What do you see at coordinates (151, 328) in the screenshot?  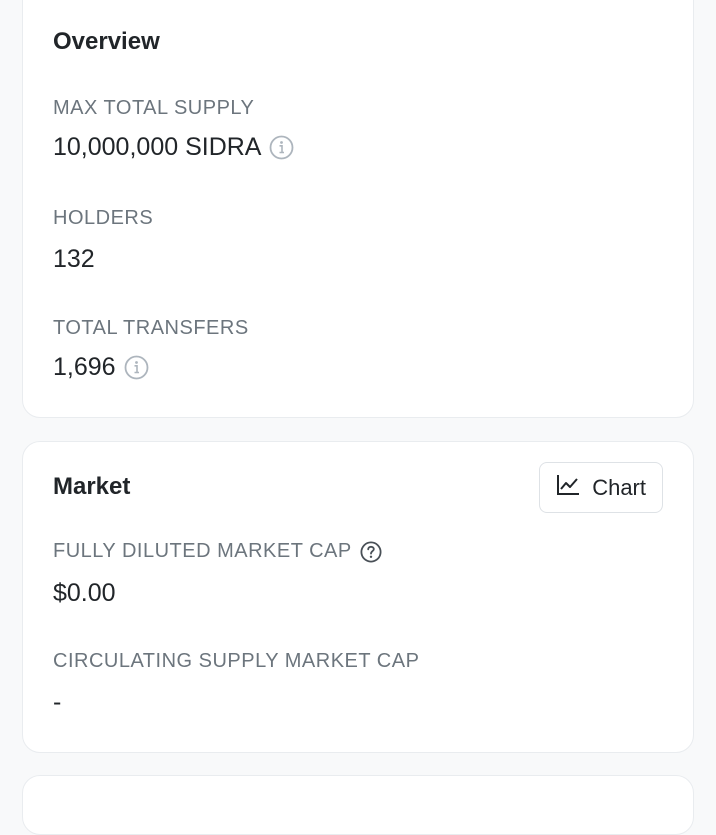 I see `transfers-label: TOTAL TRANSFERS` at bounding box center [151, 328].